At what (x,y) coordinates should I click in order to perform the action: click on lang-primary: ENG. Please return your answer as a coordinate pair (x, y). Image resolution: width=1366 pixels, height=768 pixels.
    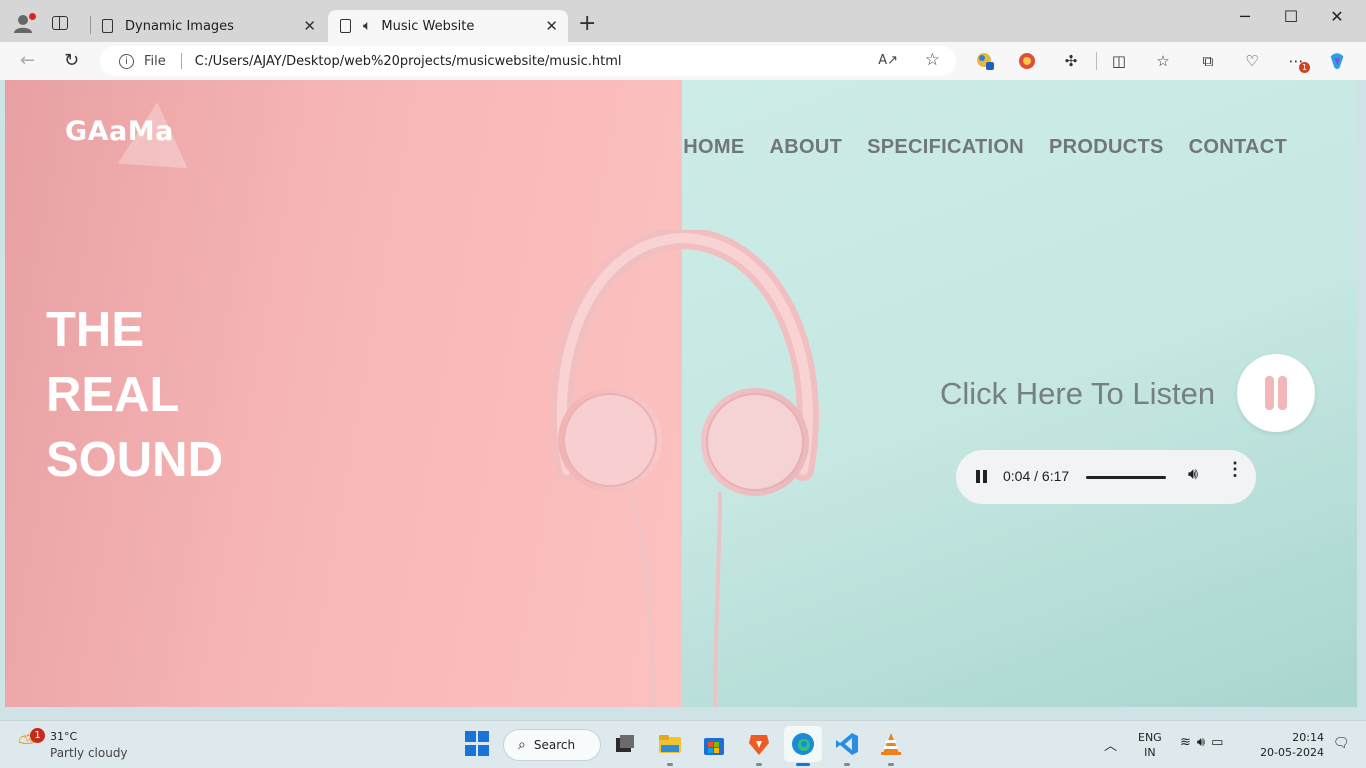
    Looking at the image, I should click on (1150, 737).